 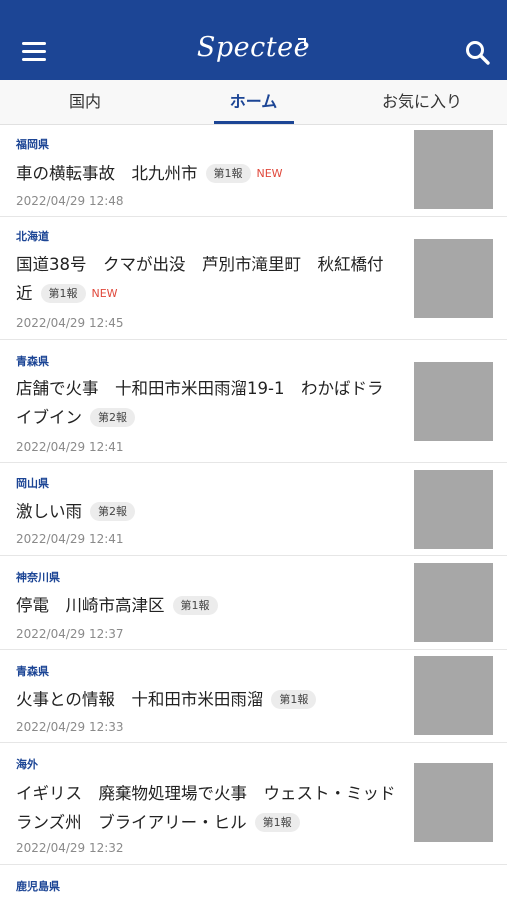 I want to click on news-title: 火事との情報 十和田市米田雨溜 第1報, so click(x=207, y=699).